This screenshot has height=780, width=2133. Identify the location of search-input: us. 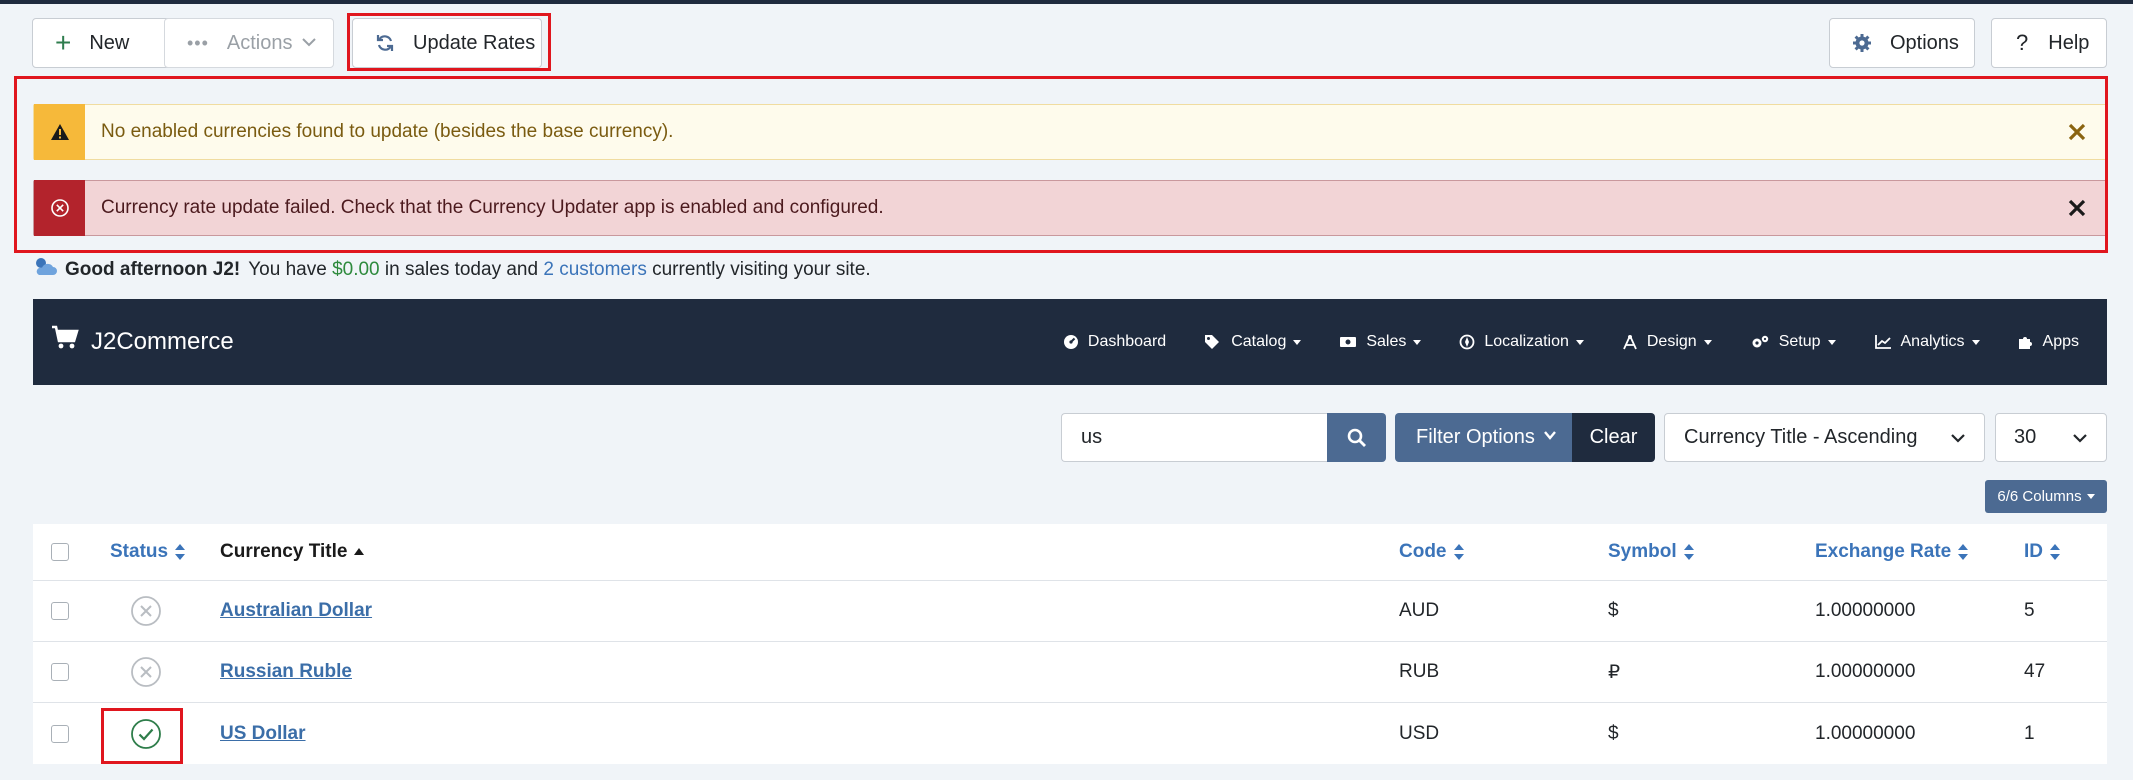
(1194, 437).